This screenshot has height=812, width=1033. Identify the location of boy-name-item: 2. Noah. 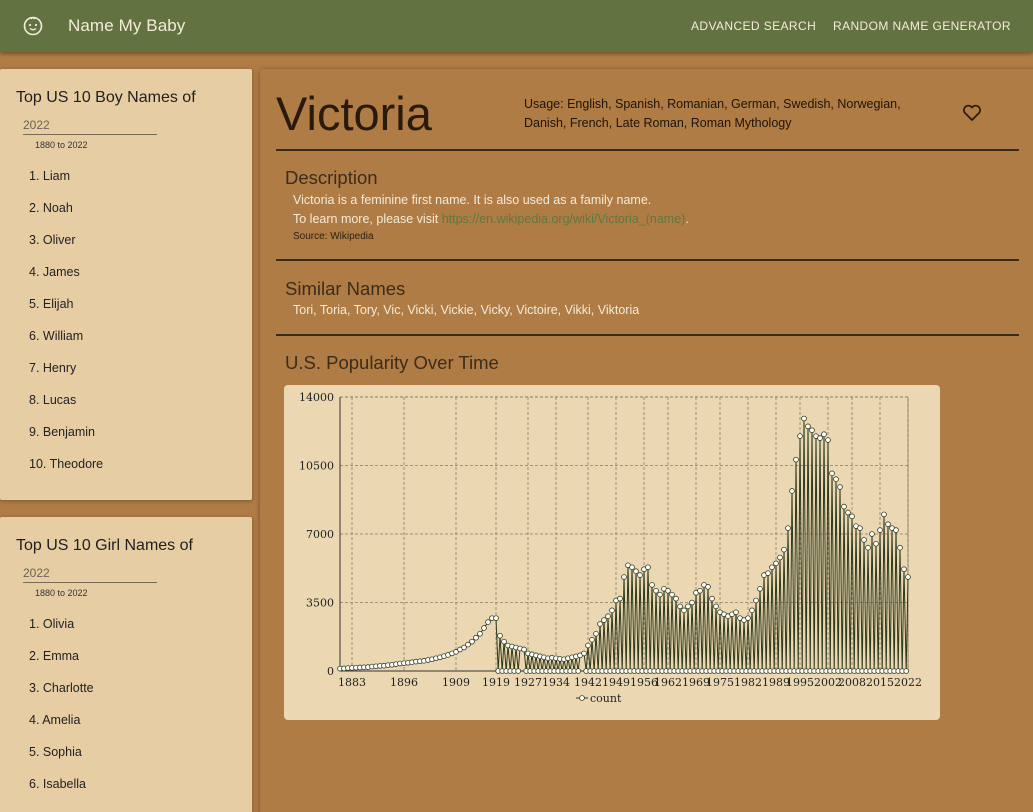
(66, 217).